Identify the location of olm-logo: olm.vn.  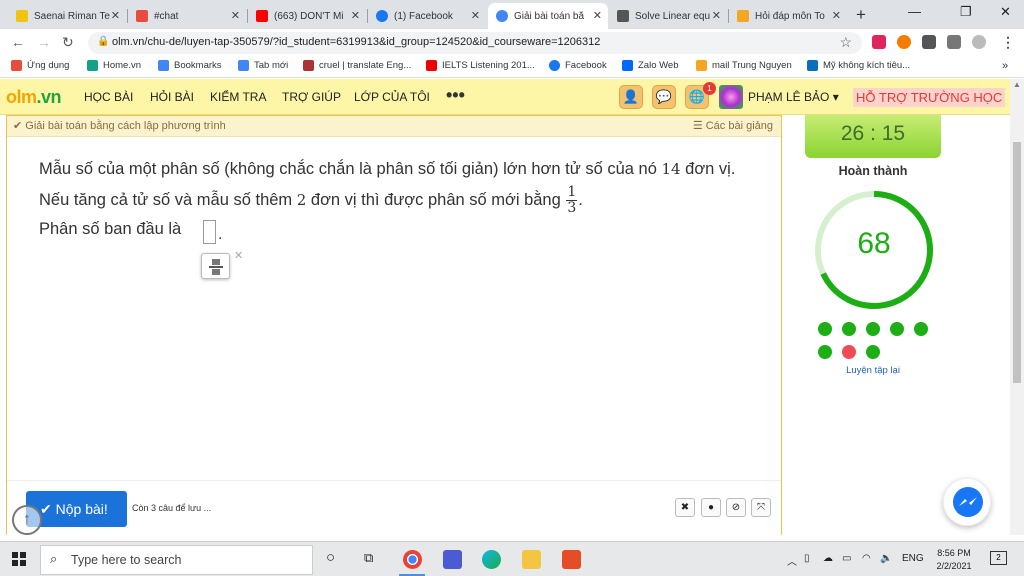
(34, 97).